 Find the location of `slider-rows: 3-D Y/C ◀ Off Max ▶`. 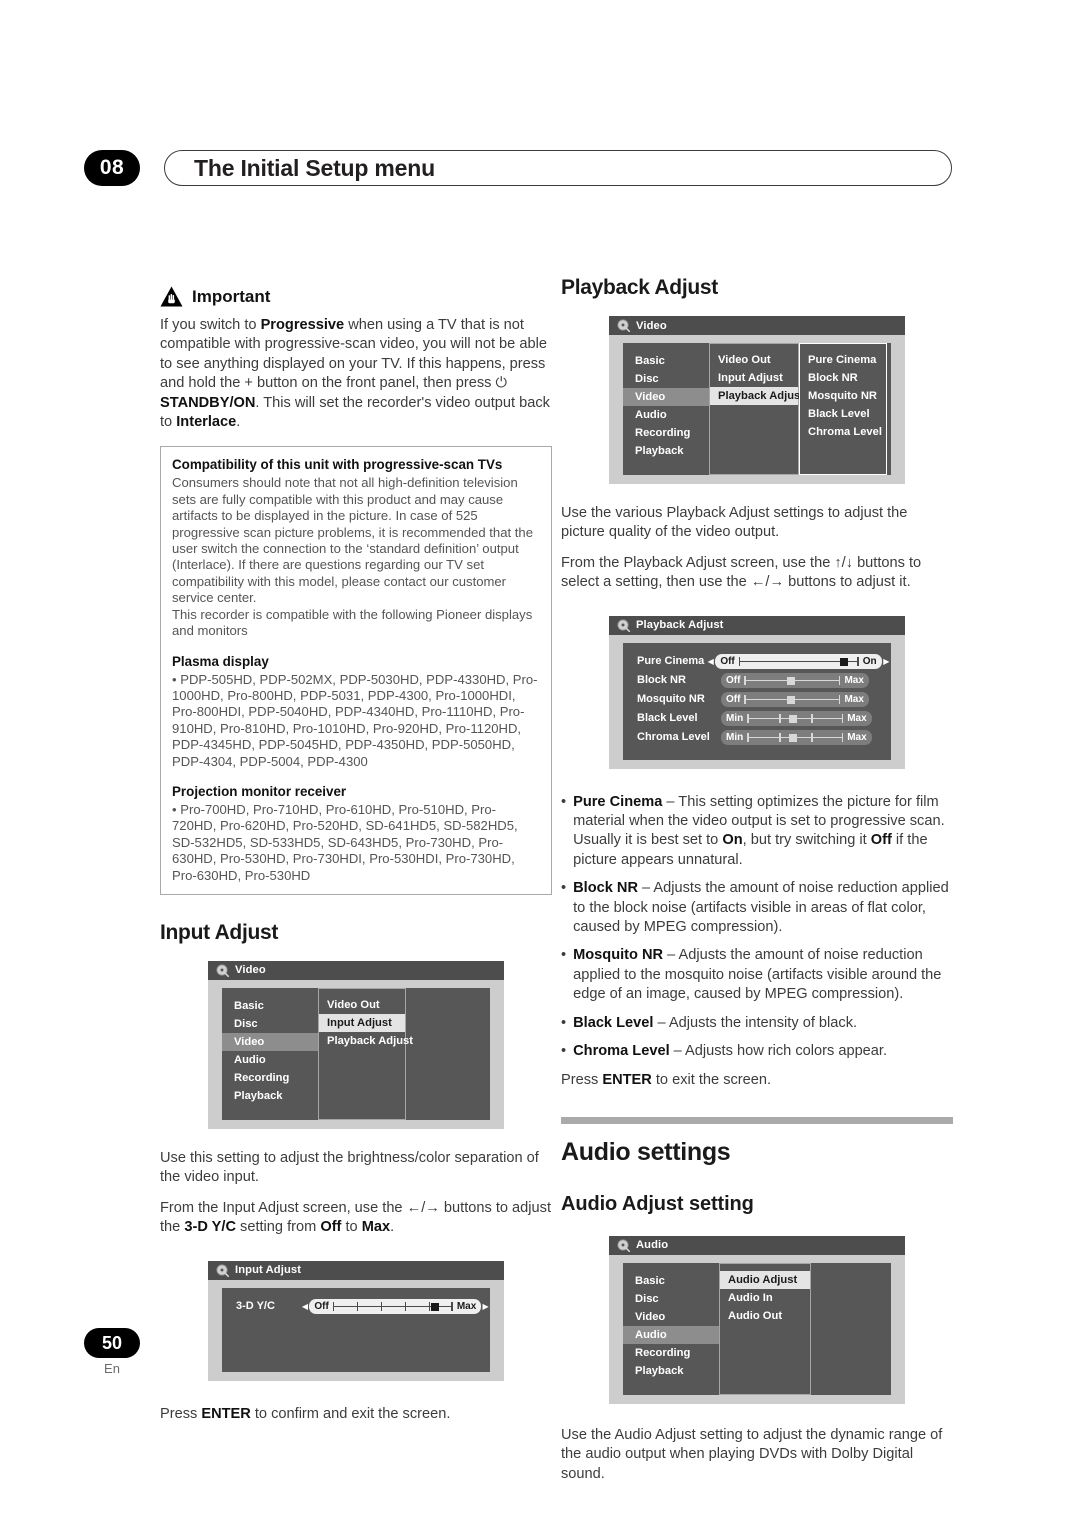

slider-rows: 3-D Y/C ◀ Off Max ▶ is located at coordinates (356, 1329).